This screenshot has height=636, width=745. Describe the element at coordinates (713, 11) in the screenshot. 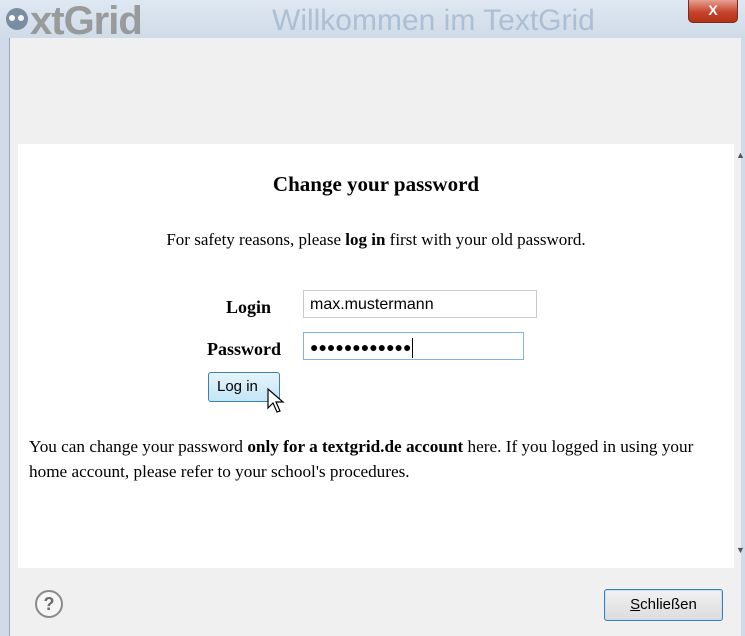

I see `window-close-button: X` at that location.